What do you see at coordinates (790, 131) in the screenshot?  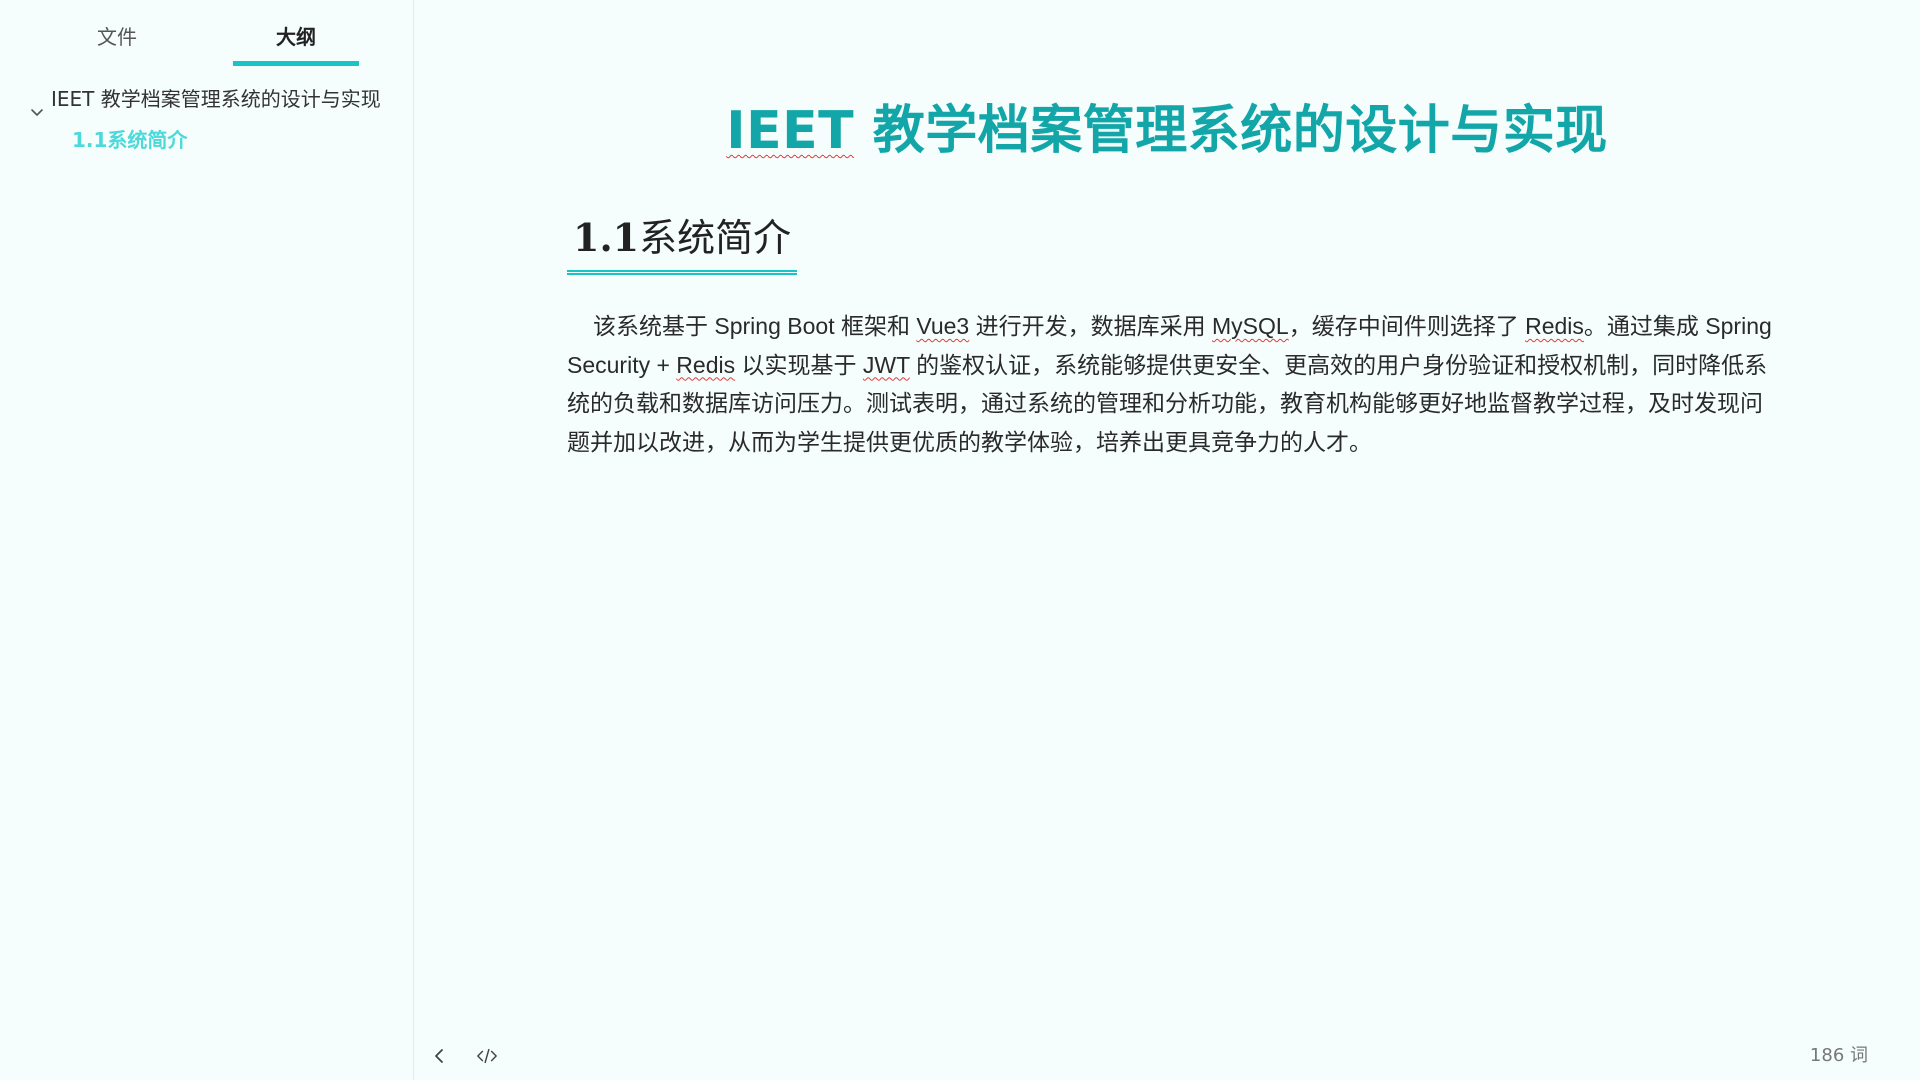 I see `title-spellcheck-word: IEET` at bounding box center [790, 131].